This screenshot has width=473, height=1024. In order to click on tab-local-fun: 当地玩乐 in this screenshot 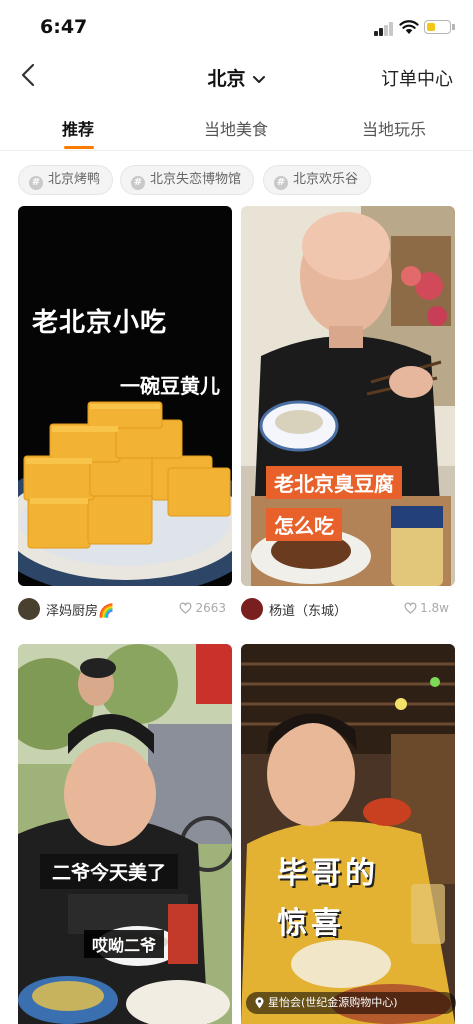, I will do `click(394, 128)`.